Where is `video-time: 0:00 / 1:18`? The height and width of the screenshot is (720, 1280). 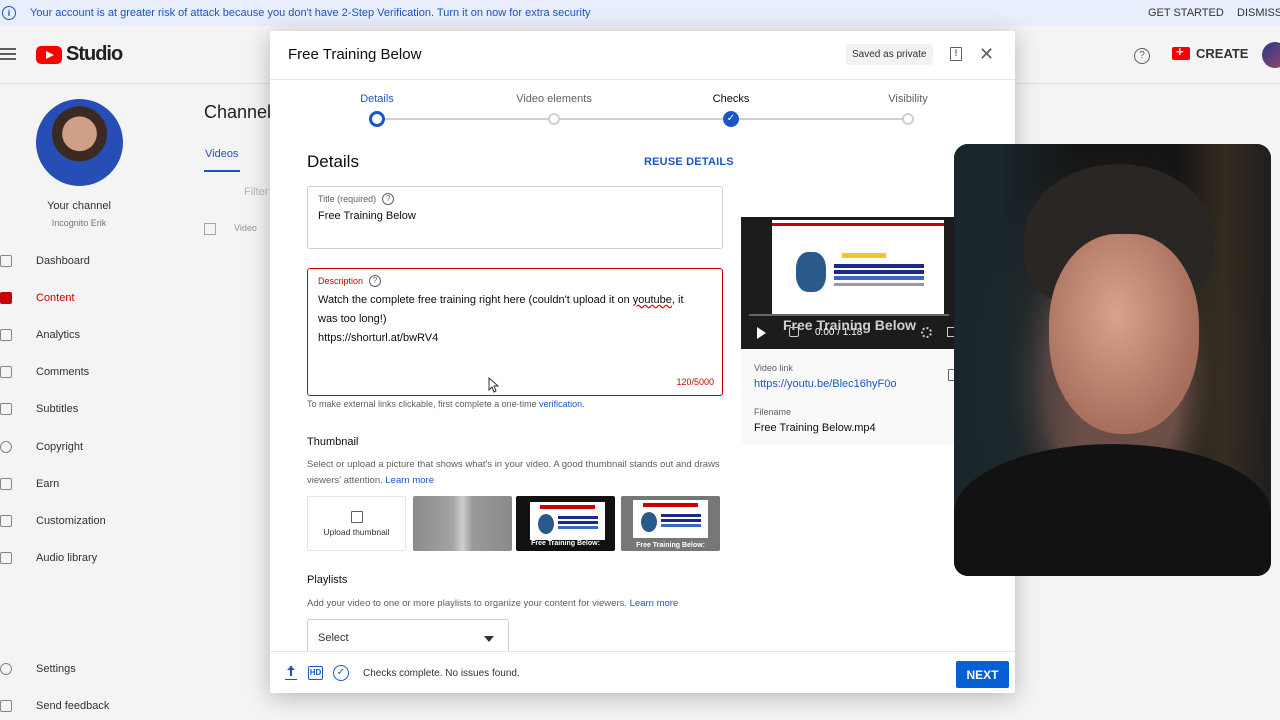 video-time: 0:00 / 1:18 is located at coordinates (839, 332).